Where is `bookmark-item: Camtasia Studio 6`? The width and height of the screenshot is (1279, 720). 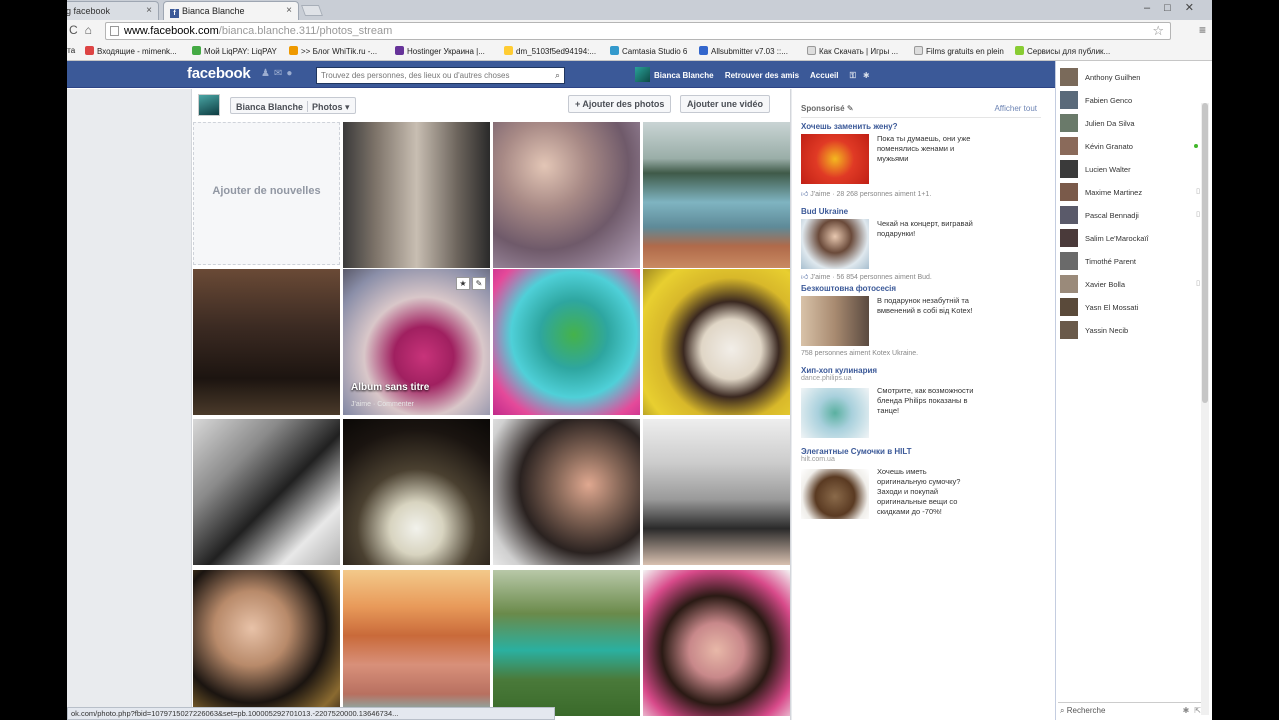 bookmark-item: Camtasia Studio 6 is located at coordinates (648, 51).